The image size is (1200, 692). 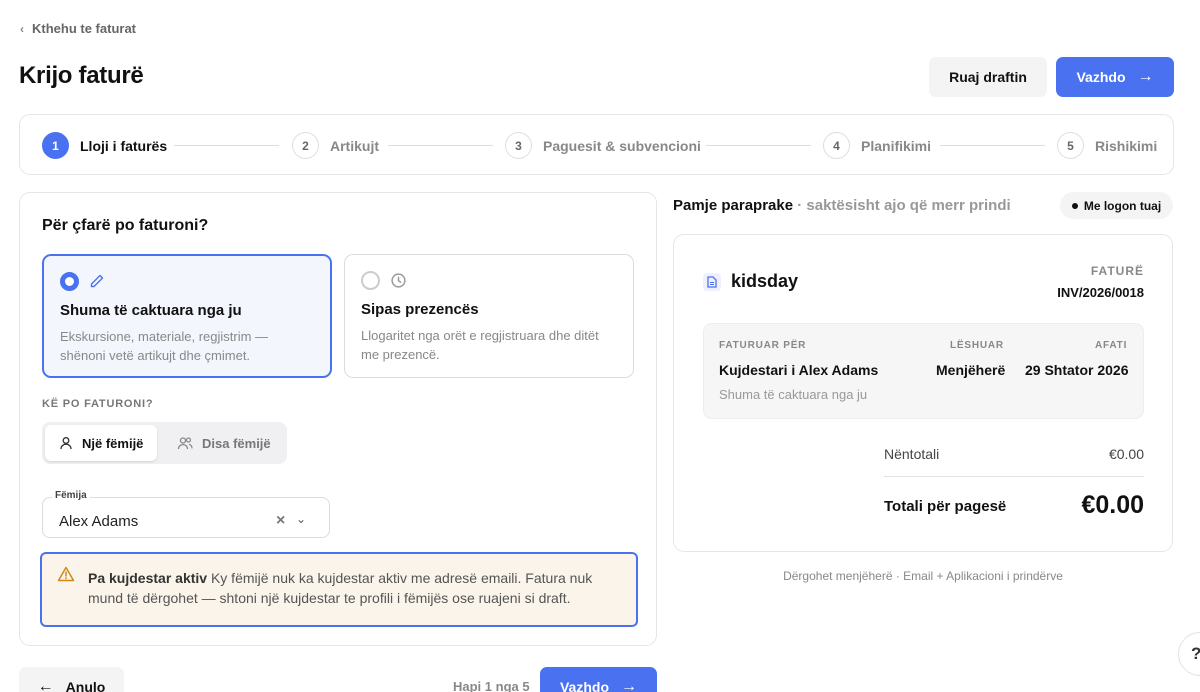 What do you see at coordinates (98, 404) in the screenshot?
I see `who-label: KË PO FATURONI?` at bounding box center [98, 404].